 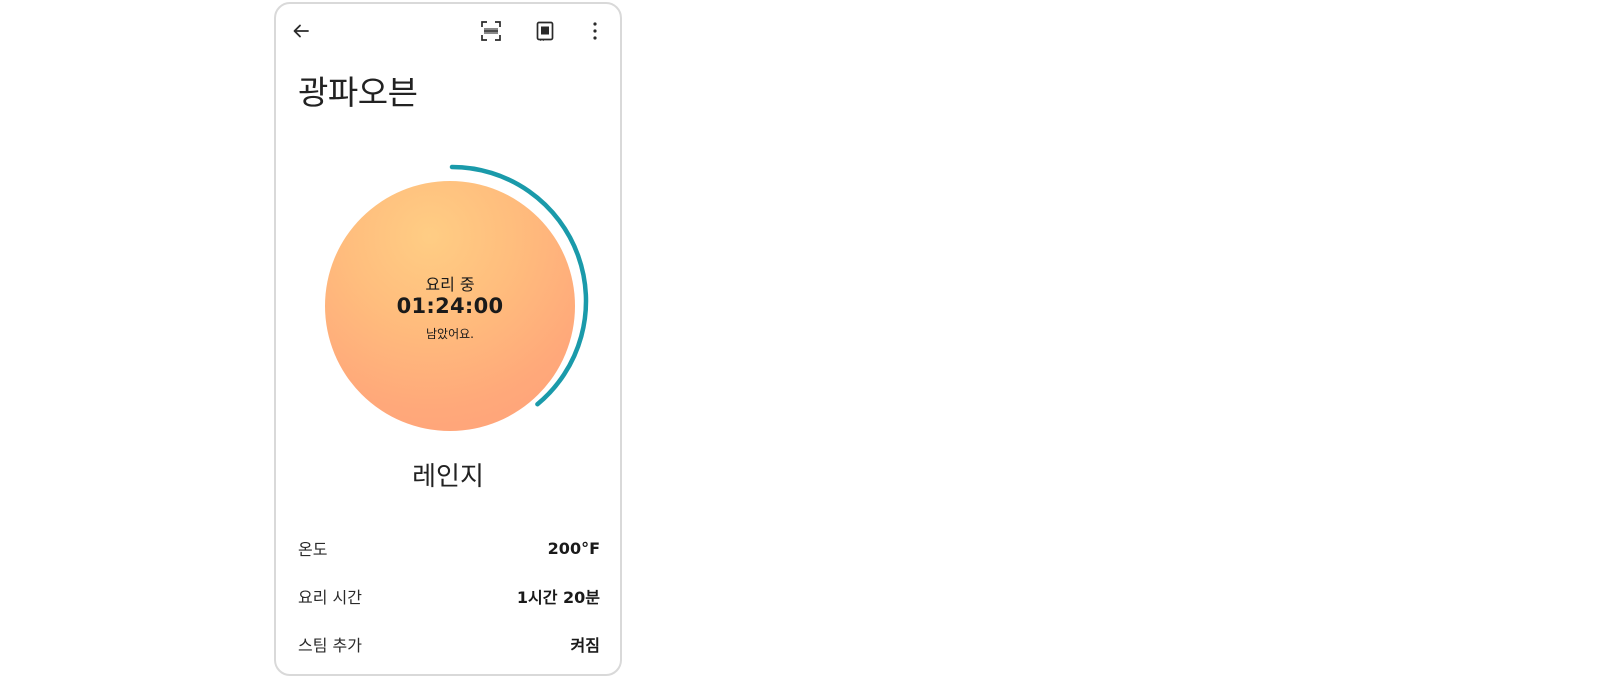 What do you see at coordinates (450, 334) in the screenshot?
I see `remaining-label: 남았어요.` at bounding box center [450, 334].